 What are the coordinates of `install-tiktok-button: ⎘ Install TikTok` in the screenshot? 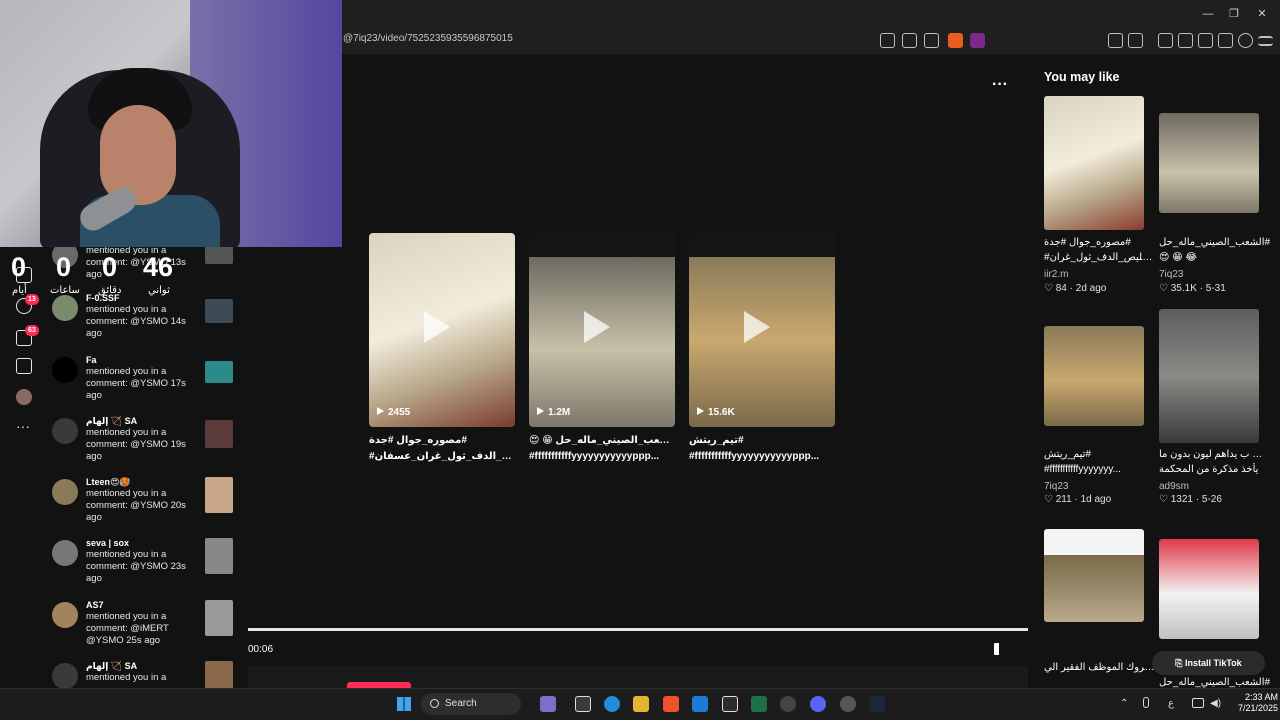 It's located at (1208, 663).